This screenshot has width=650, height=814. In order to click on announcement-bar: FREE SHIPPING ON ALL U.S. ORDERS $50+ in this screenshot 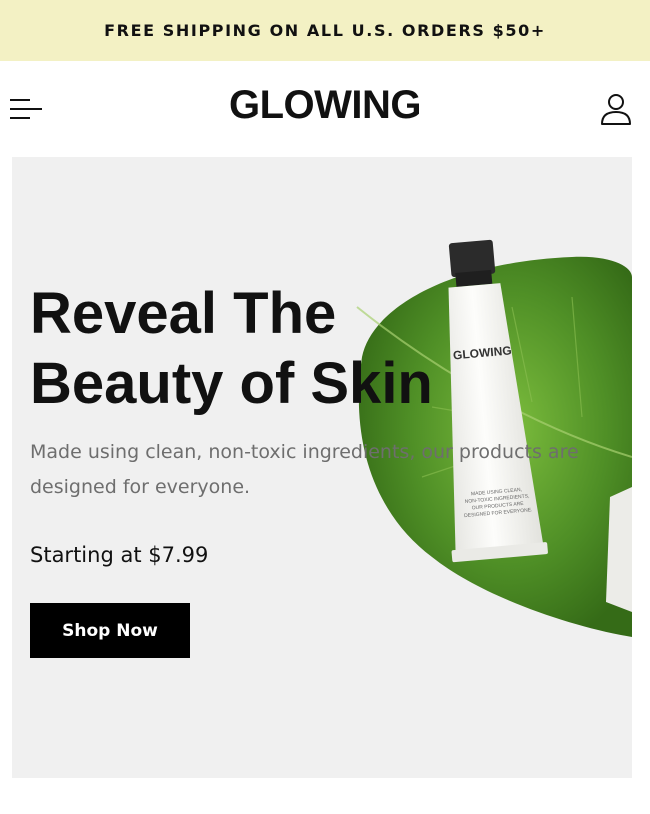, I will do `click(325, 30)`.